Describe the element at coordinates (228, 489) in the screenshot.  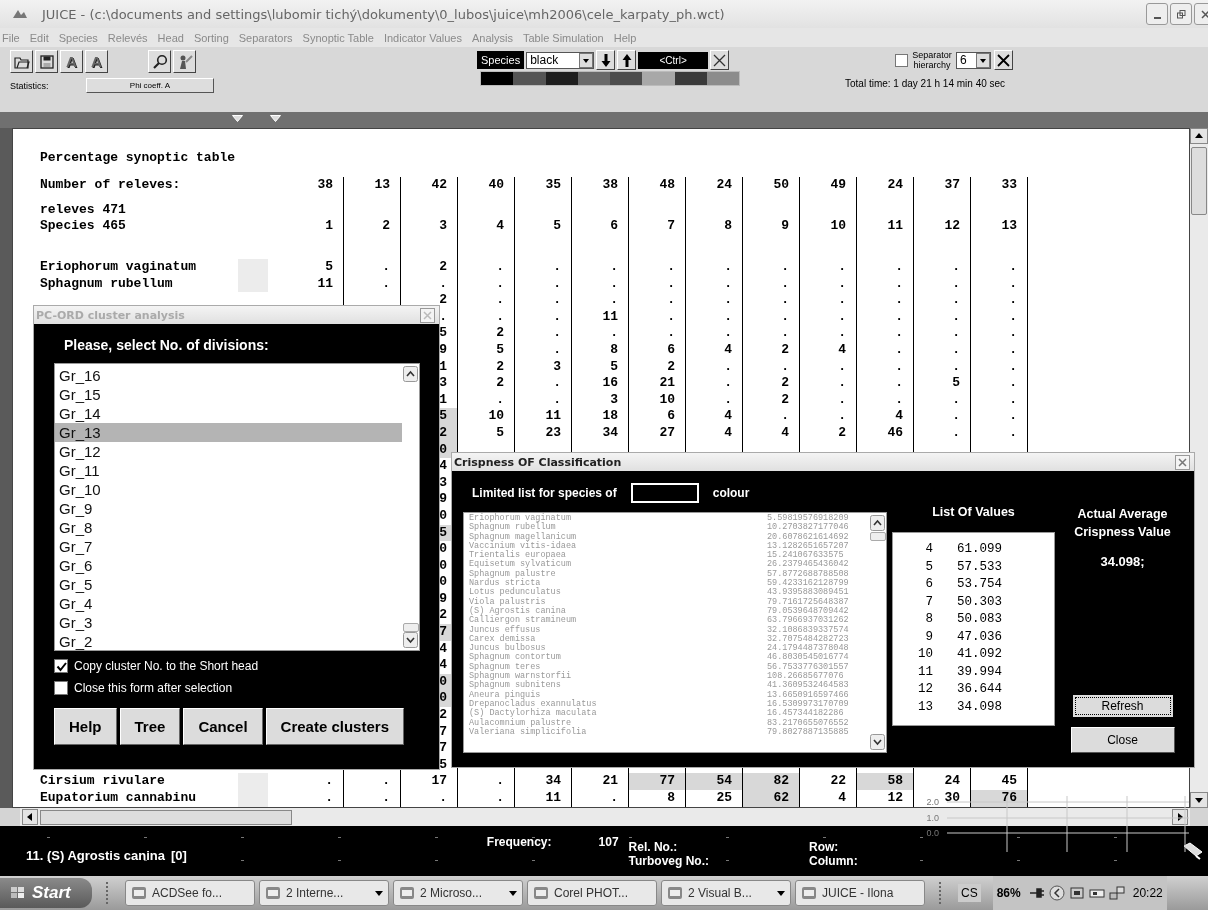
I see `list-item: Gr_10` at that location.